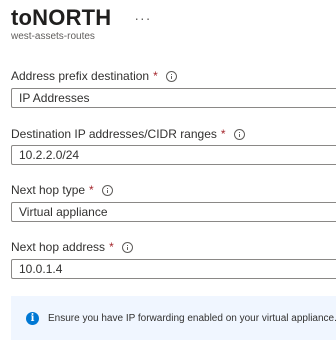 Image resolution: width=336 pixels, height=356 pixels. I want to click on next-hop-address-label-text: Next hop address, so click(58, 247).